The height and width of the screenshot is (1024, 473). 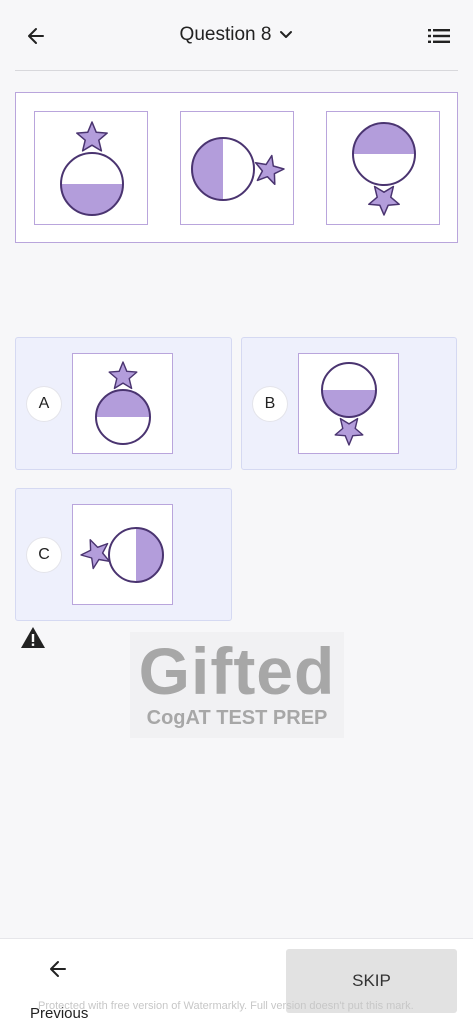 What do you see at coordinates (236, 70) in the screenshot?
I see `header-divider` at bounding box center [236, 70].